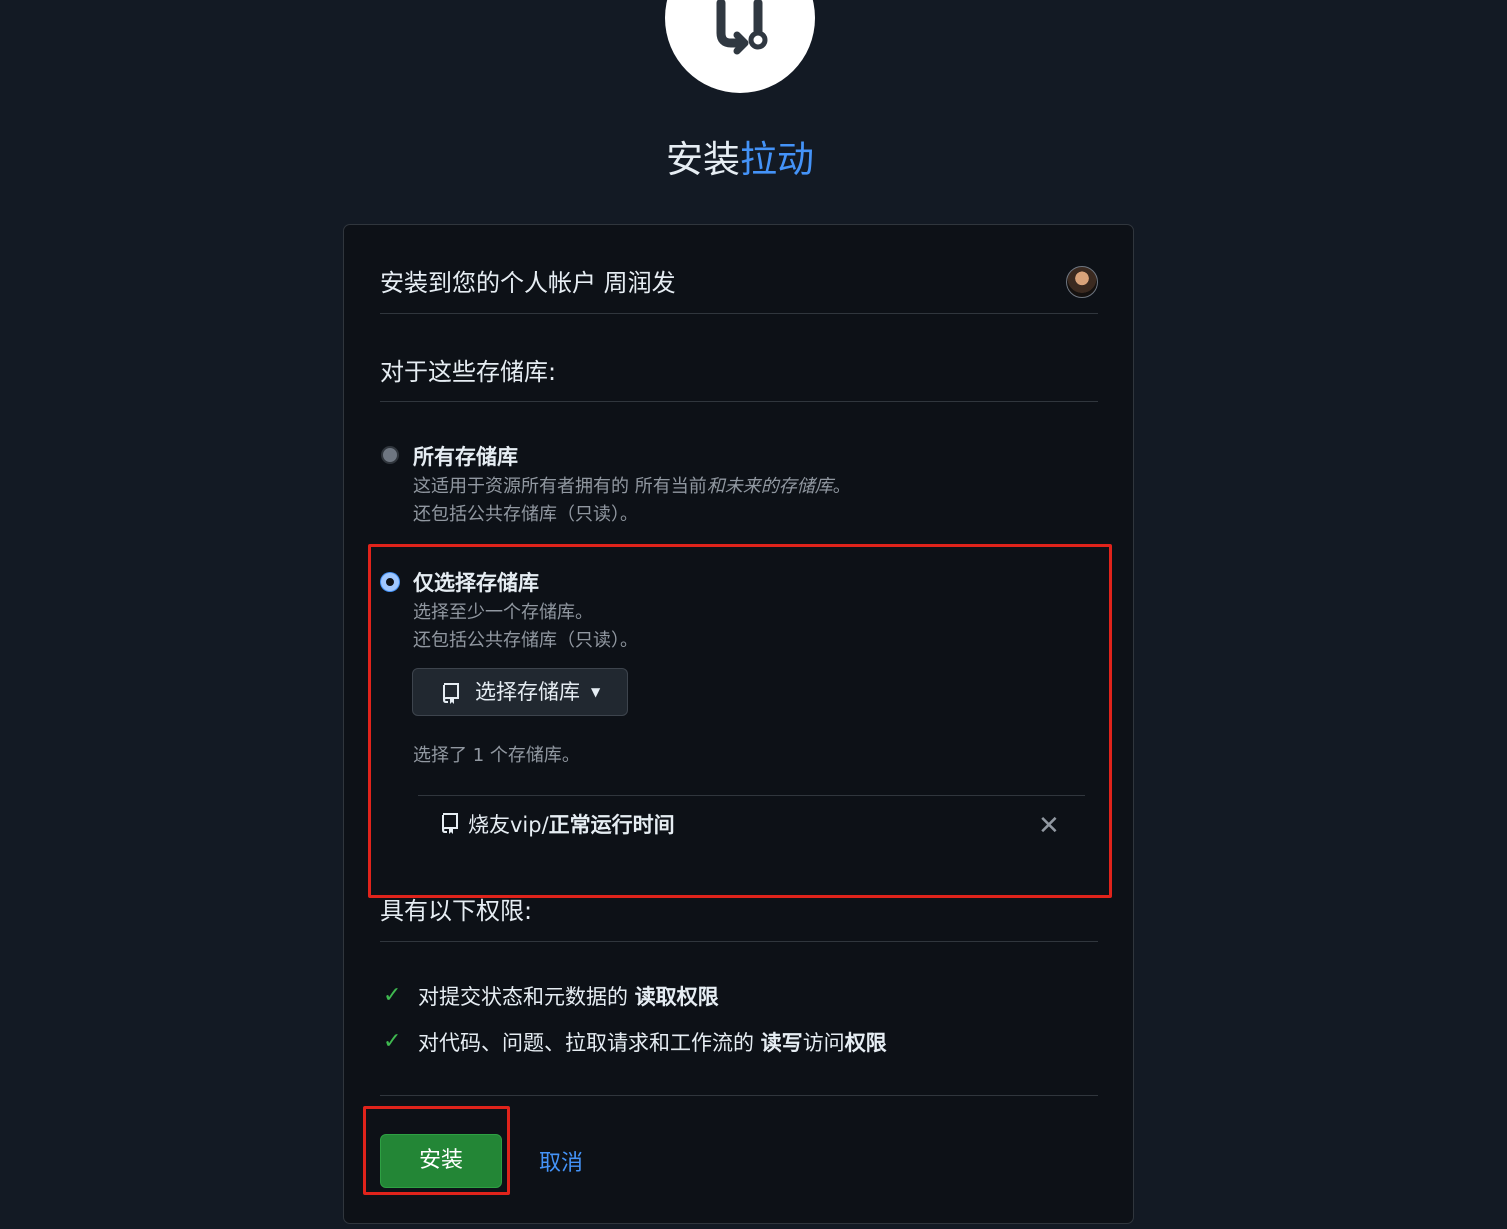 The image size is (1507, 1229). What do you see at coordinates (740, 721) in the screenshot?
I see `highlight-box-selection` at bounding box center [740, 721].